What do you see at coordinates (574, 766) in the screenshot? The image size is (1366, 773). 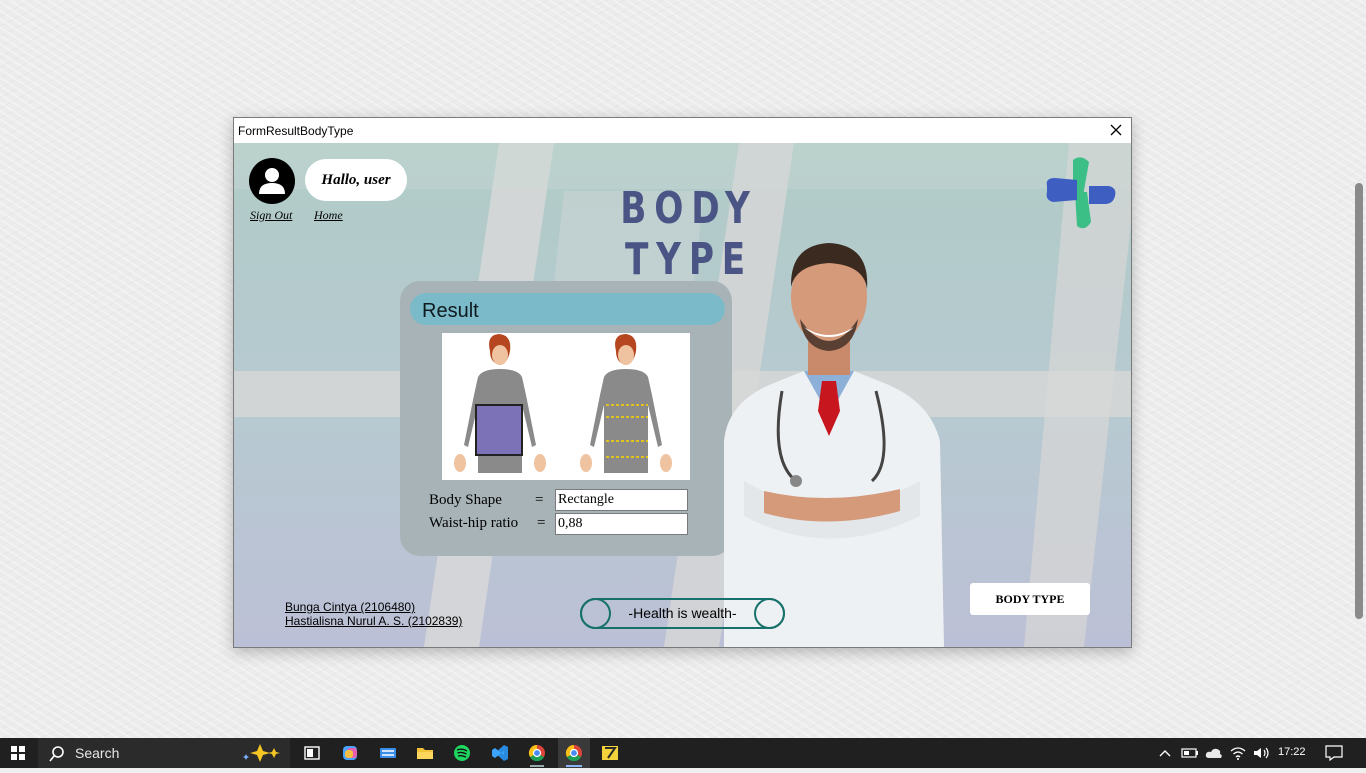 I see `active-indicator` at bounding box center [574, 766].